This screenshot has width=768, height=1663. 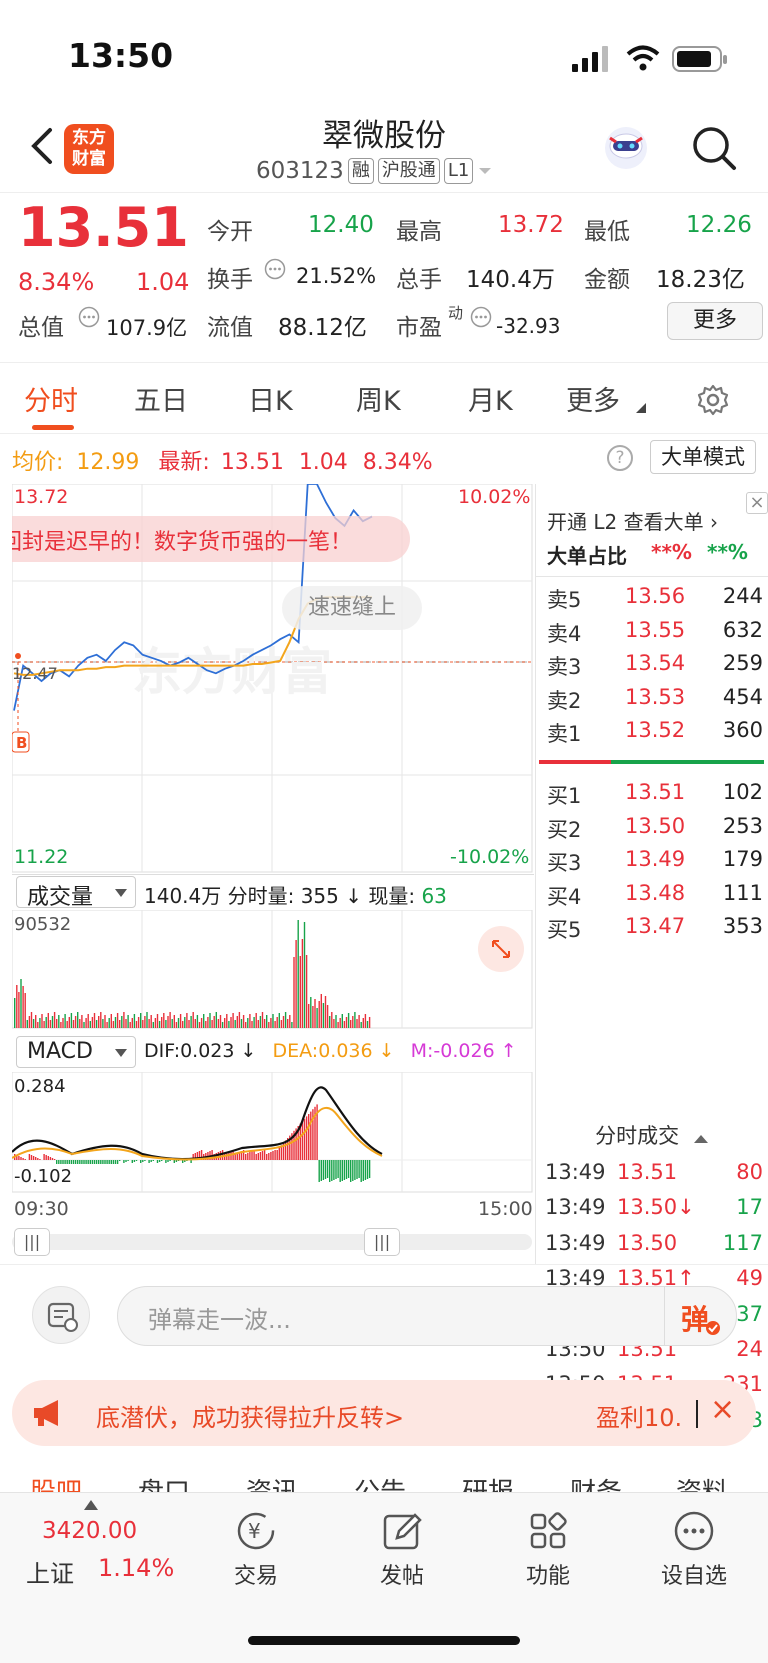 I want to click on big-order-mode-button: 大单模式, so click(x=703, y=457).